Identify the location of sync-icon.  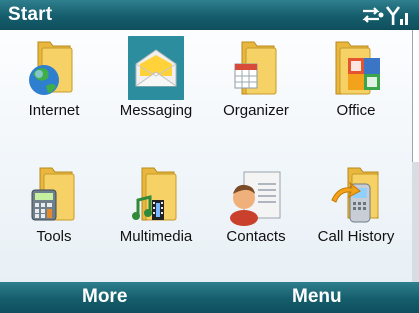
(373, 15).